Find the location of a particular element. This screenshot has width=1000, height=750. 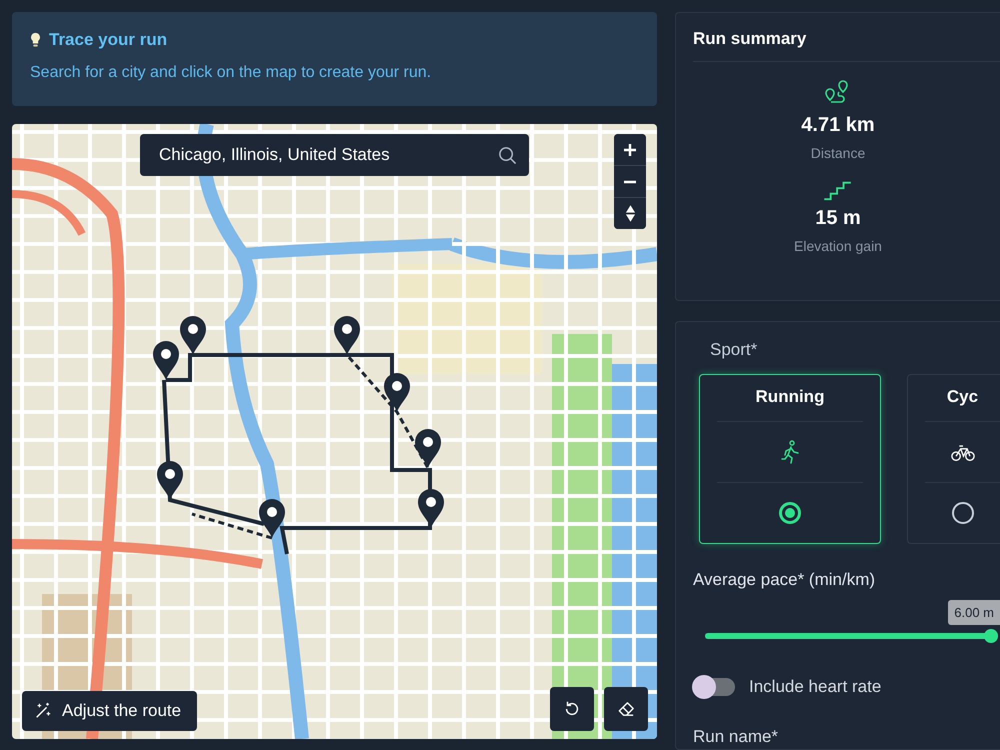

sport-option: Running is located at coordinates (790, 459).